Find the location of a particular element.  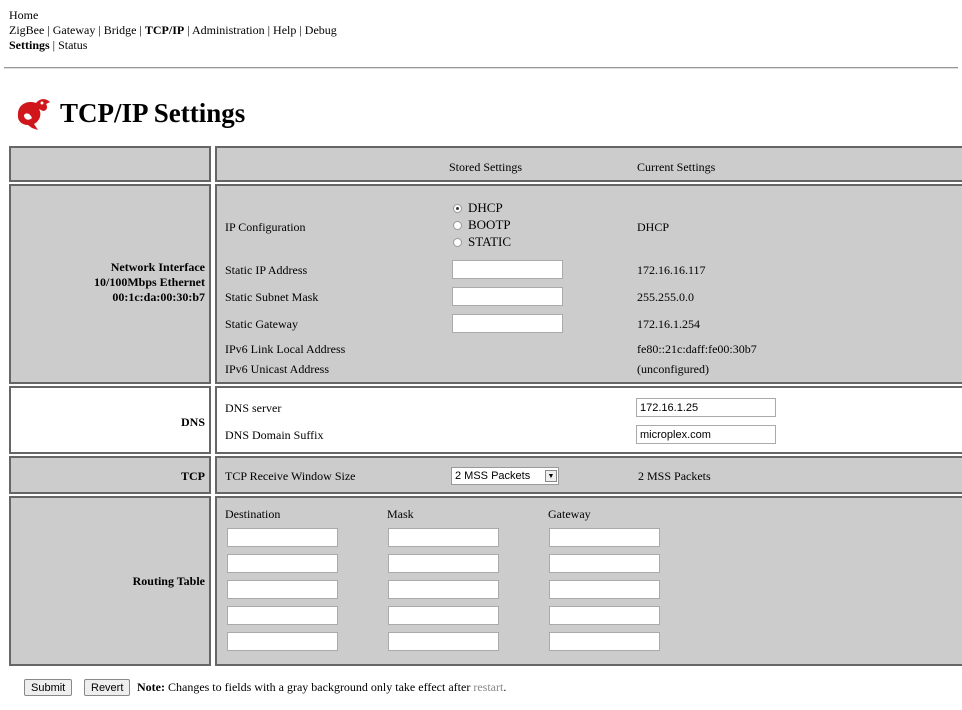

network-interface-mac: 00:1c:da:00:30:b7 is located at coordinates (158, 297).